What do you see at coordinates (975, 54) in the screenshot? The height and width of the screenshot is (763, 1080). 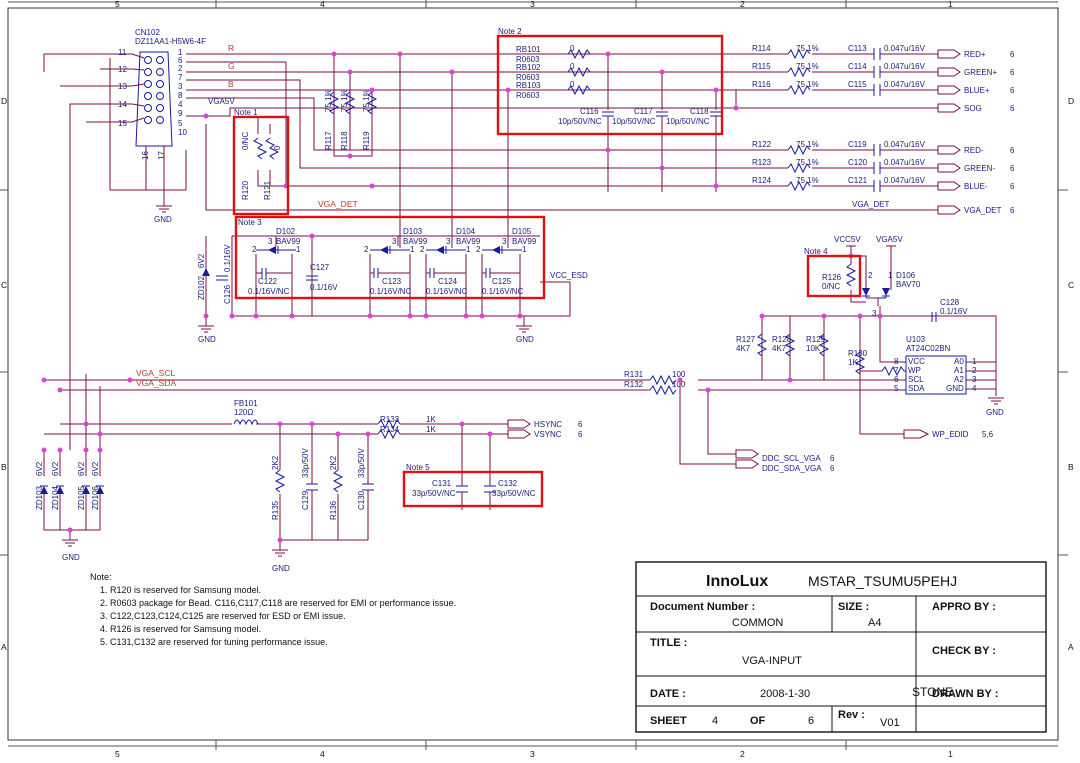 I see `port-red-plus: RED+` at bounding box center [975, 54].